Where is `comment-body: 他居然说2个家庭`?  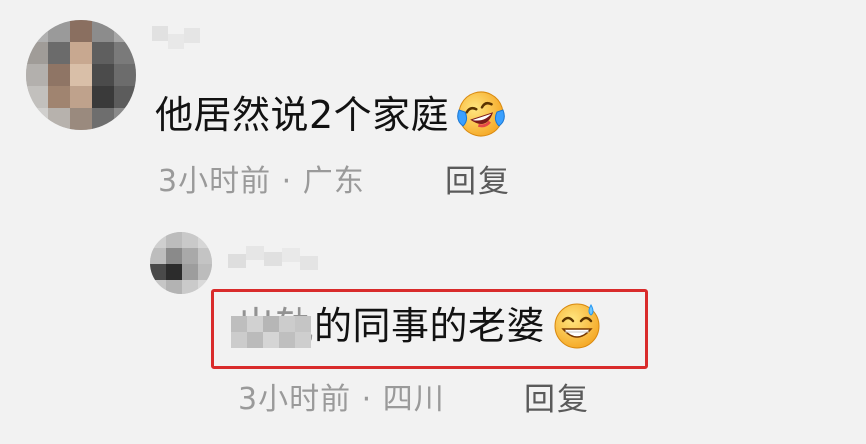 comment-body: 他居然说2个家庭 is located at coordinates (302, 115).